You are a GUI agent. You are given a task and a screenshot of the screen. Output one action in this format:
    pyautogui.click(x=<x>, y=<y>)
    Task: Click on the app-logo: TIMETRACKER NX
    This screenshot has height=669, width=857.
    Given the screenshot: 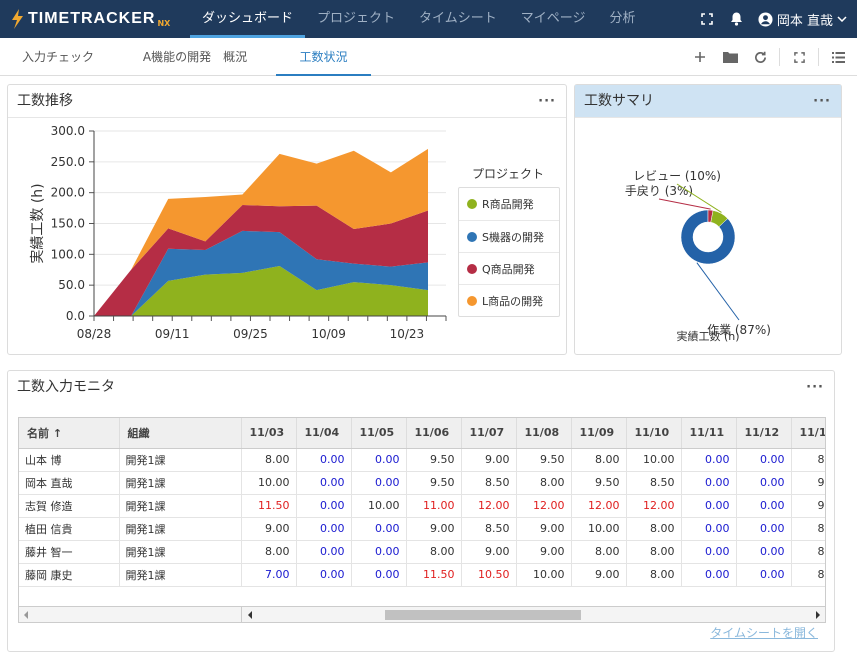 What is the action you would take?
    pyautogui.click(x=90, y=19)
    